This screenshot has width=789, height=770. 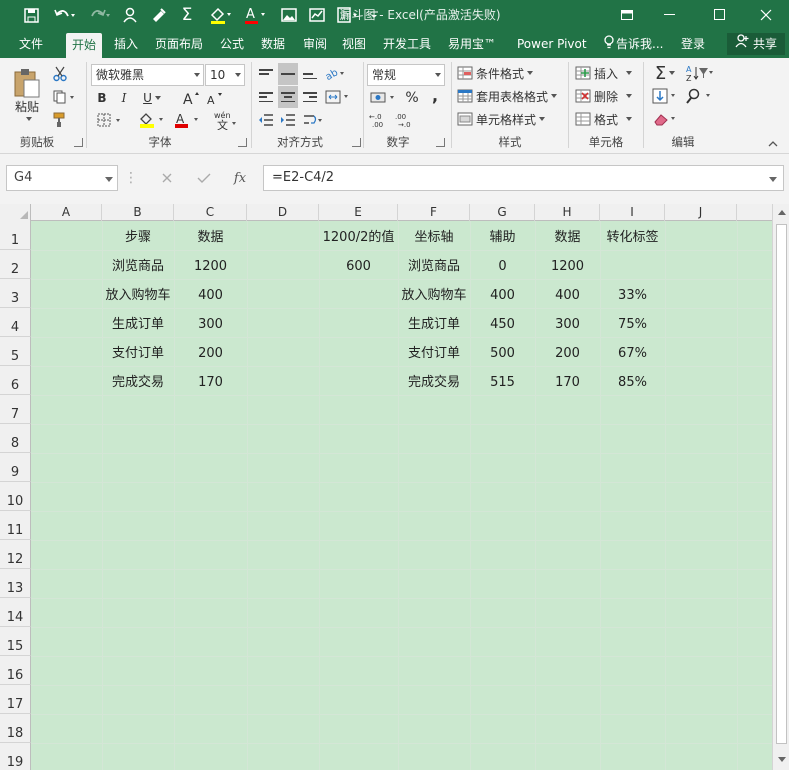 I want to click on scroll-up-icon, so click(x=782, y=212).